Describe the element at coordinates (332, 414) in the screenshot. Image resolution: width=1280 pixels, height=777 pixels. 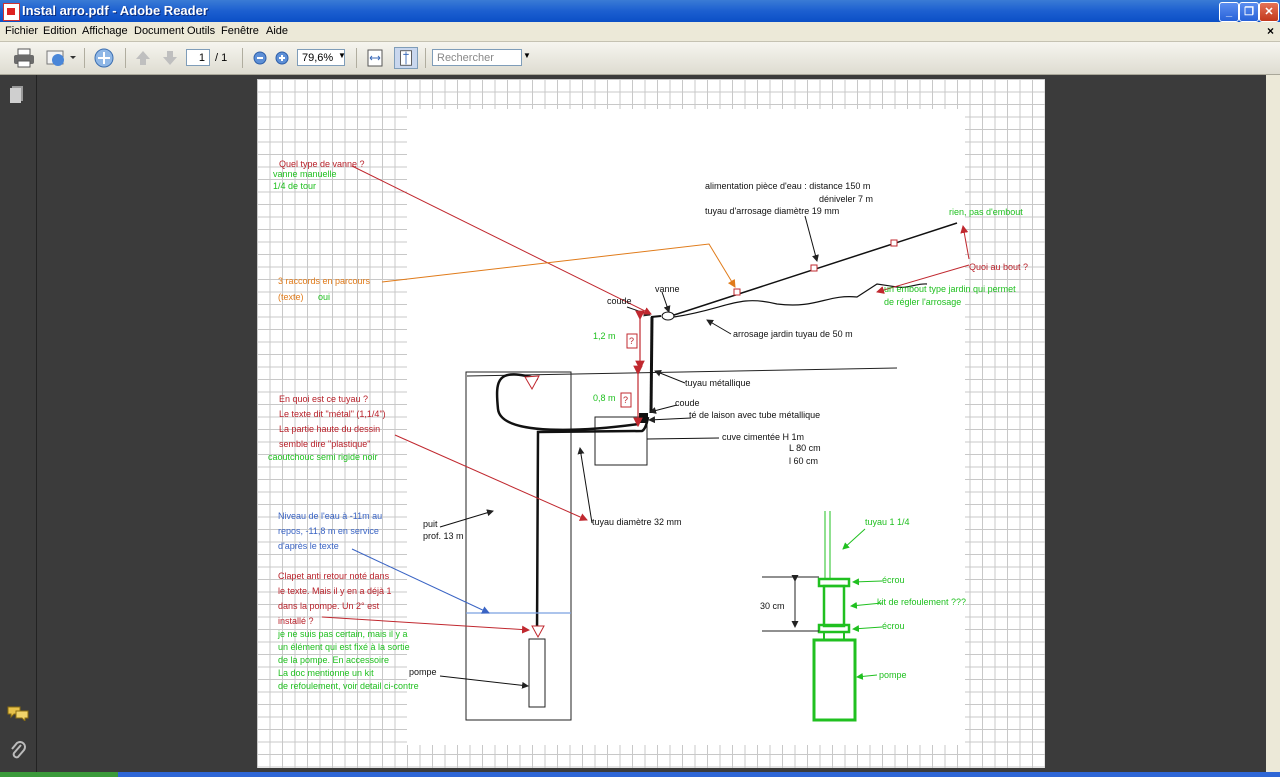
I see `note-texte-metal: Le texte dit "métal" (1,1/4")` at that location.